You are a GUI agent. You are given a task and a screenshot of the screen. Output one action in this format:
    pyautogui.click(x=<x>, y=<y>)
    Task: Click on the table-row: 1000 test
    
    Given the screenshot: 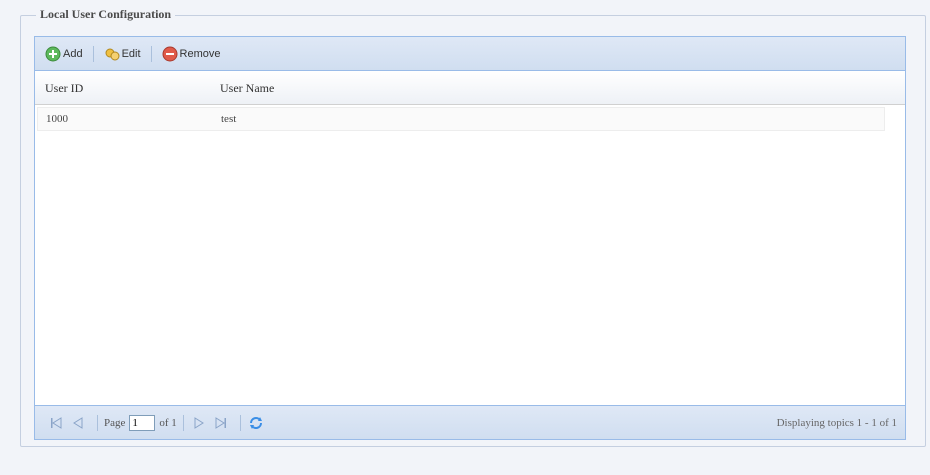 What is the action you would take?
    pyautogui.click(x=461, y=119)
    